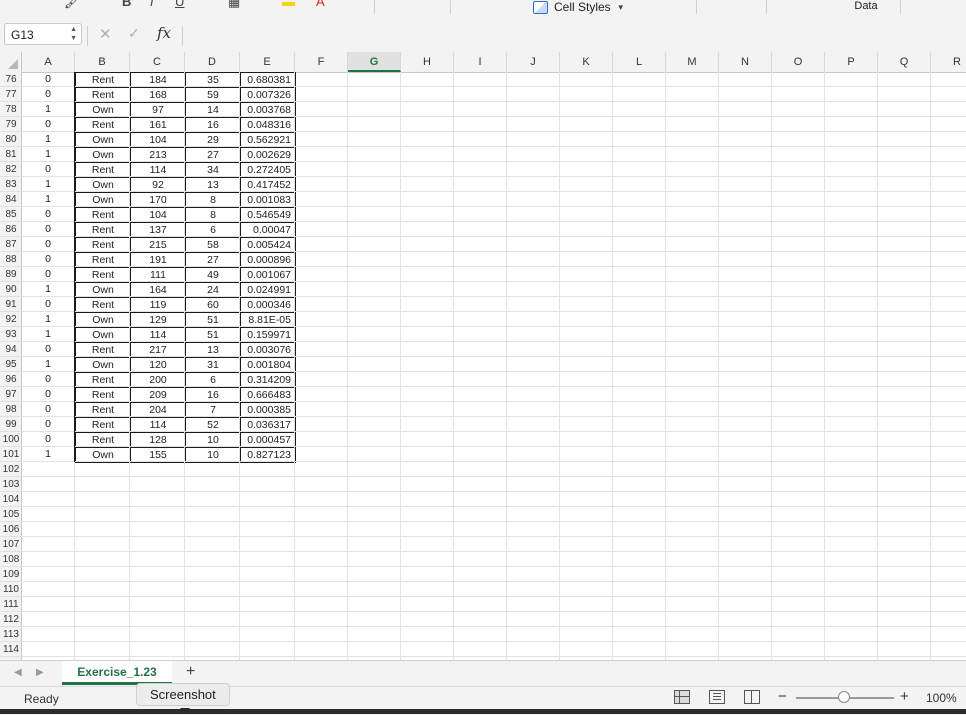 The height and width of the screenshot is (715, 966). Describe the element at coordinates (682, 697) in the screenshot. I see `normal-view-button` at that location.